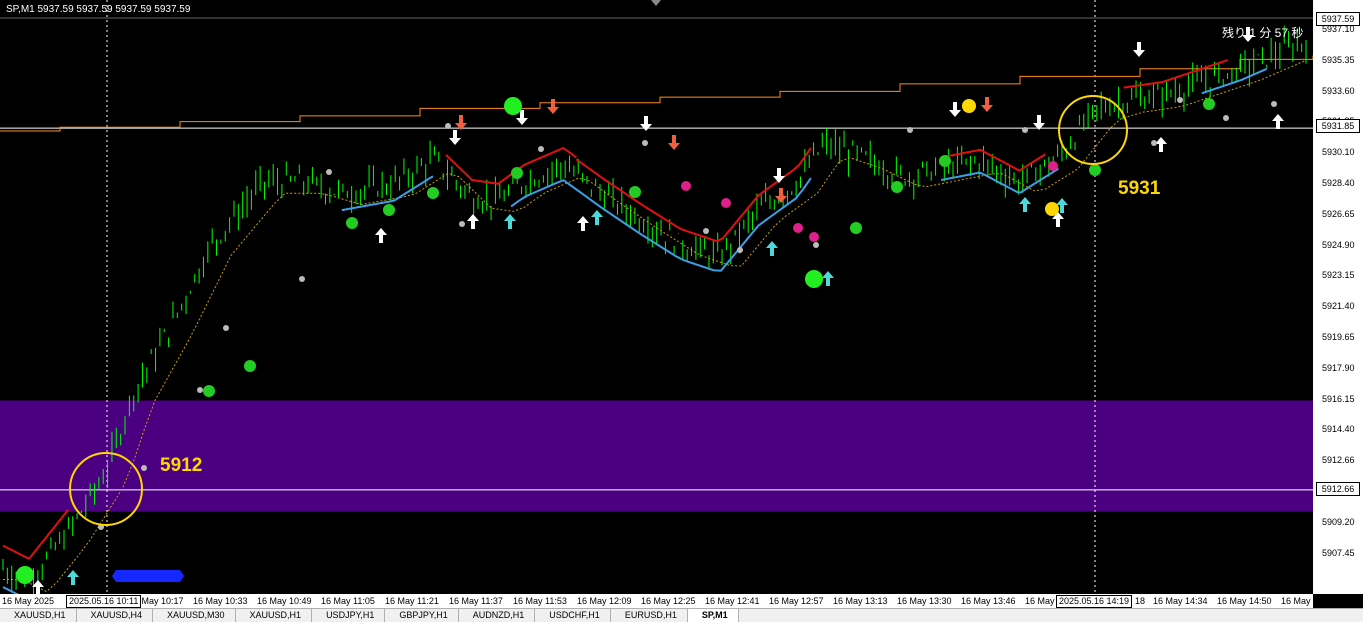 This screenshot has height=622, width=1363. Describe the element at coordinates (1338, 19) in the screenshot. I see `current-price-tag: 5937.59` at that location.